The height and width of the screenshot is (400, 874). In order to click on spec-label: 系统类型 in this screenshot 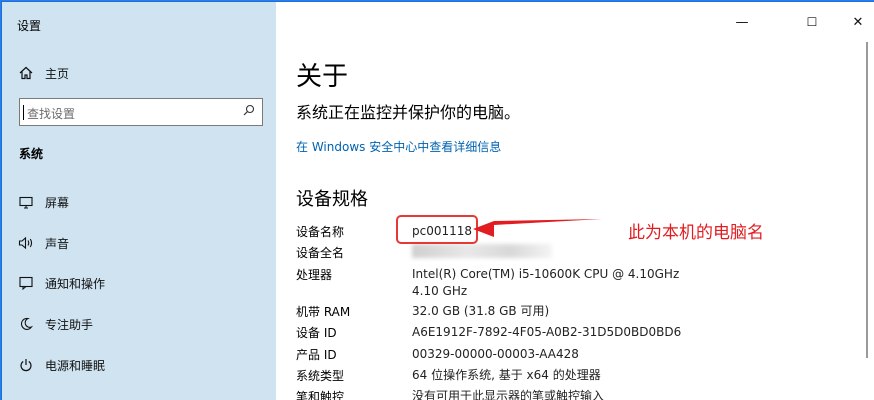, I will do `click(320, 376)`.